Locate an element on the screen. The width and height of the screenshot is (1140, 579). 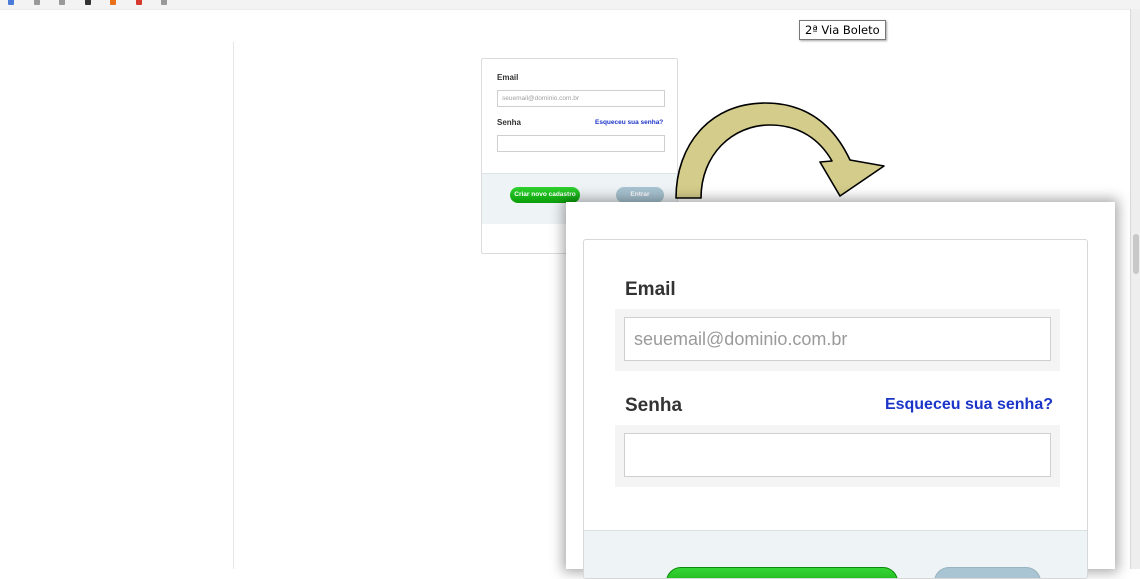
curved-arrow-icon is located at coordinates (780, 150).